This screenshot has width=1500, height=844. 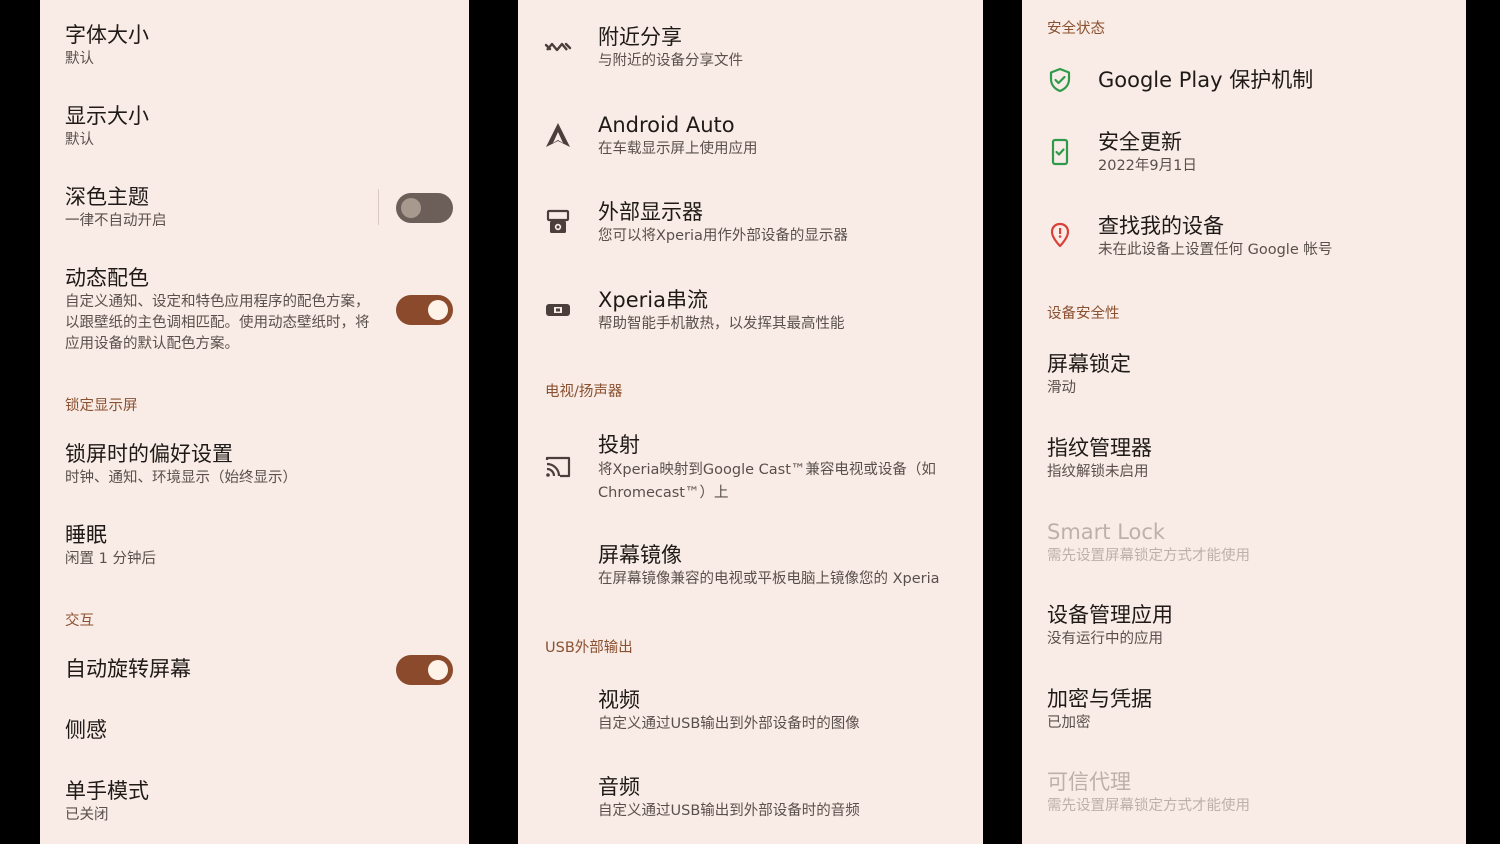 What do you see at coordinates (107, 35) in the screenshot?
I see `font-size-title: 字体大小` at bounding box center [107, 35].